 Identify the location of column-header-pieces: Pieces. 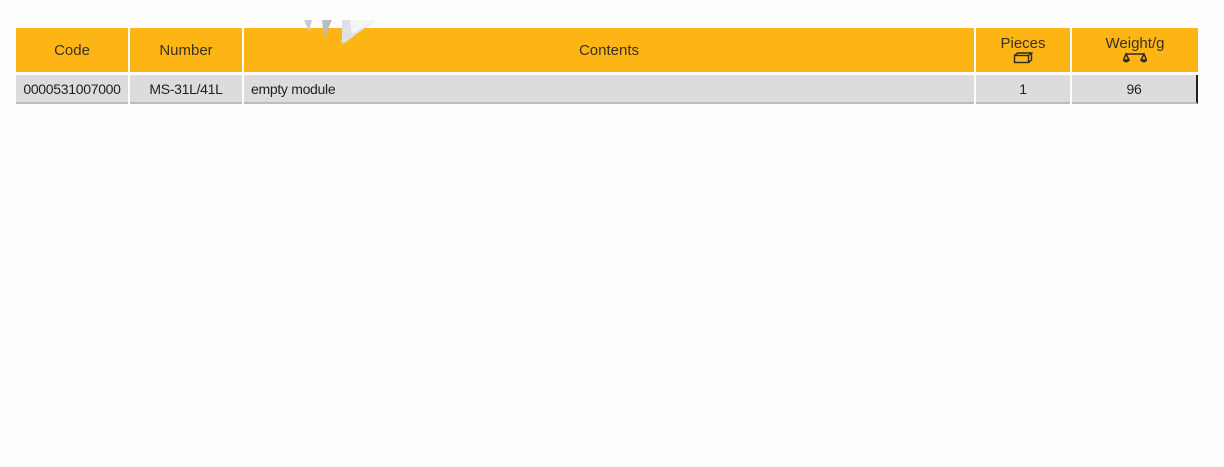
(1023, 50).